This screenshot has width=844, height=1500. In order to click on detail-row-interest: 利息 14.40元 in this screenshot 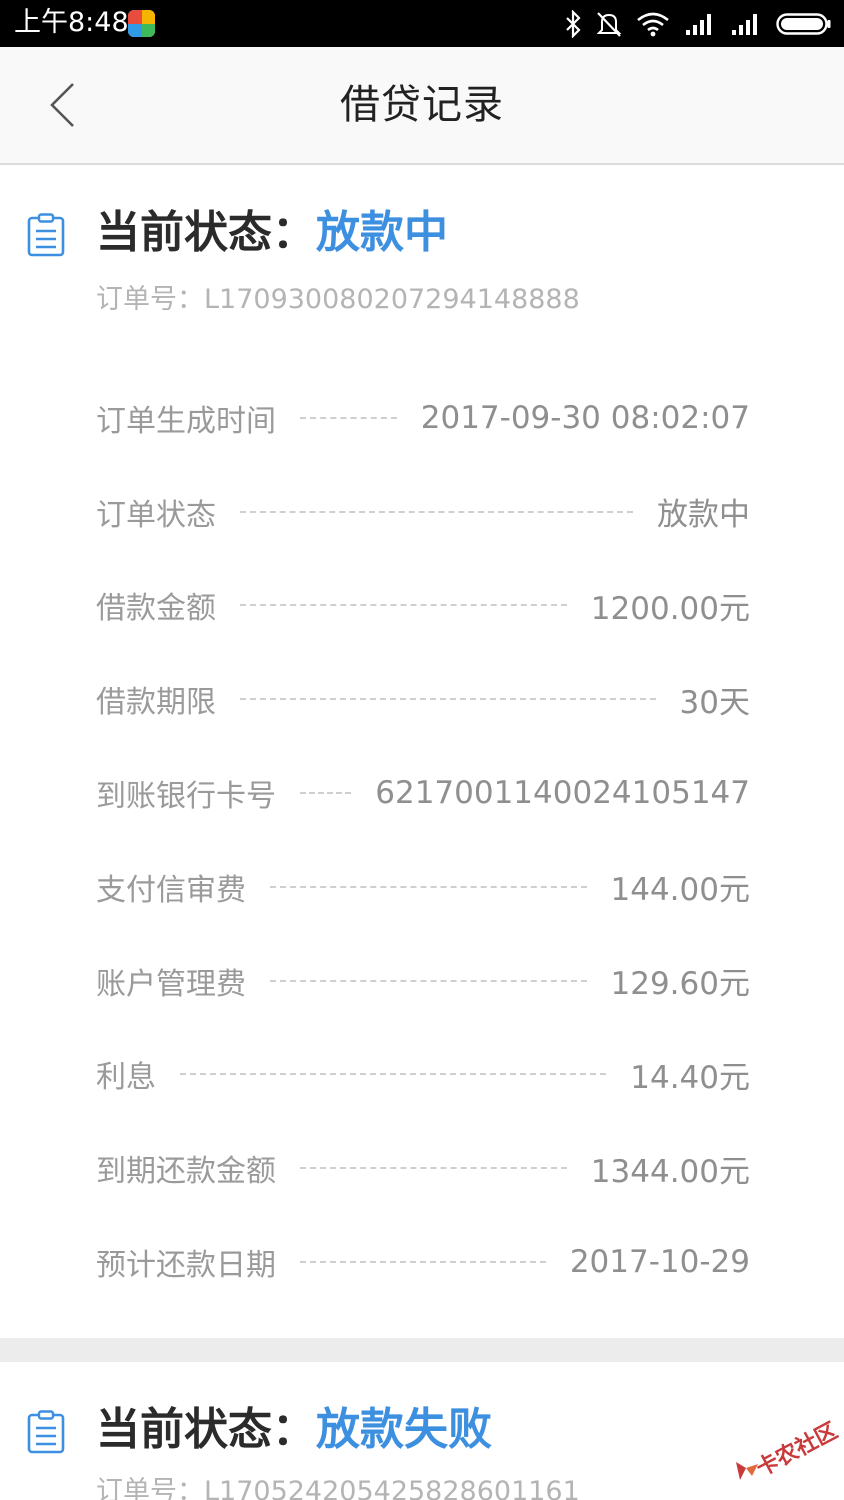, I will do `click(423, 1075)`.